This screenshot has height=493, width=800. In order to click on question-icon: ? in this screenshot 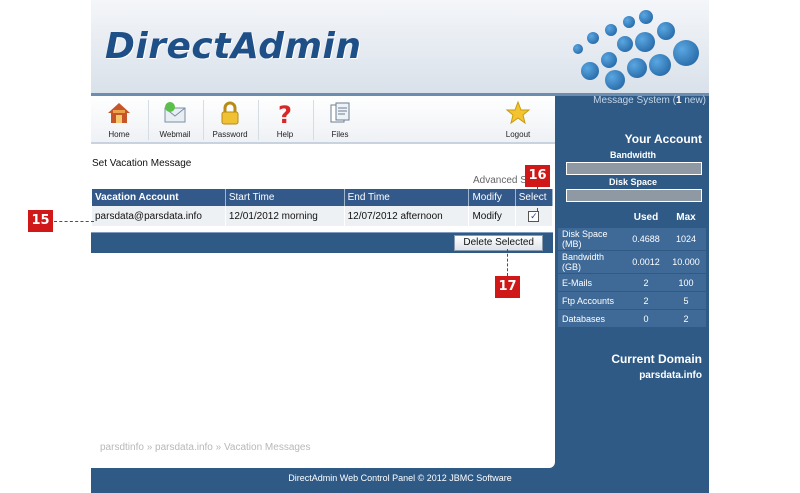, I will do `click(285, 114)`.